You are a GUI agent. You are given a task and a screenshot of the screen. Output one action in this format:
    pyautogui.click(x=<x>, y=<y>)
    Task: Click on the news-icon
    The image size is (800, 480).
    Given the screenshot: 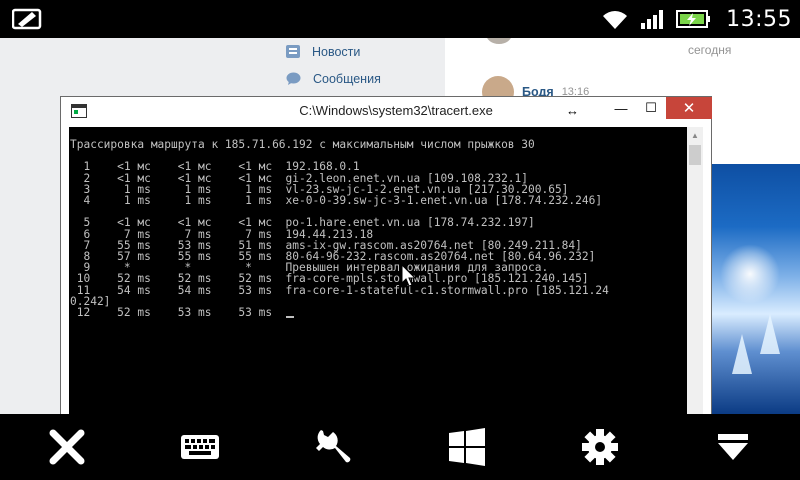 What is the action you would take?
    pyautogui.click(x=293, y=51)
    